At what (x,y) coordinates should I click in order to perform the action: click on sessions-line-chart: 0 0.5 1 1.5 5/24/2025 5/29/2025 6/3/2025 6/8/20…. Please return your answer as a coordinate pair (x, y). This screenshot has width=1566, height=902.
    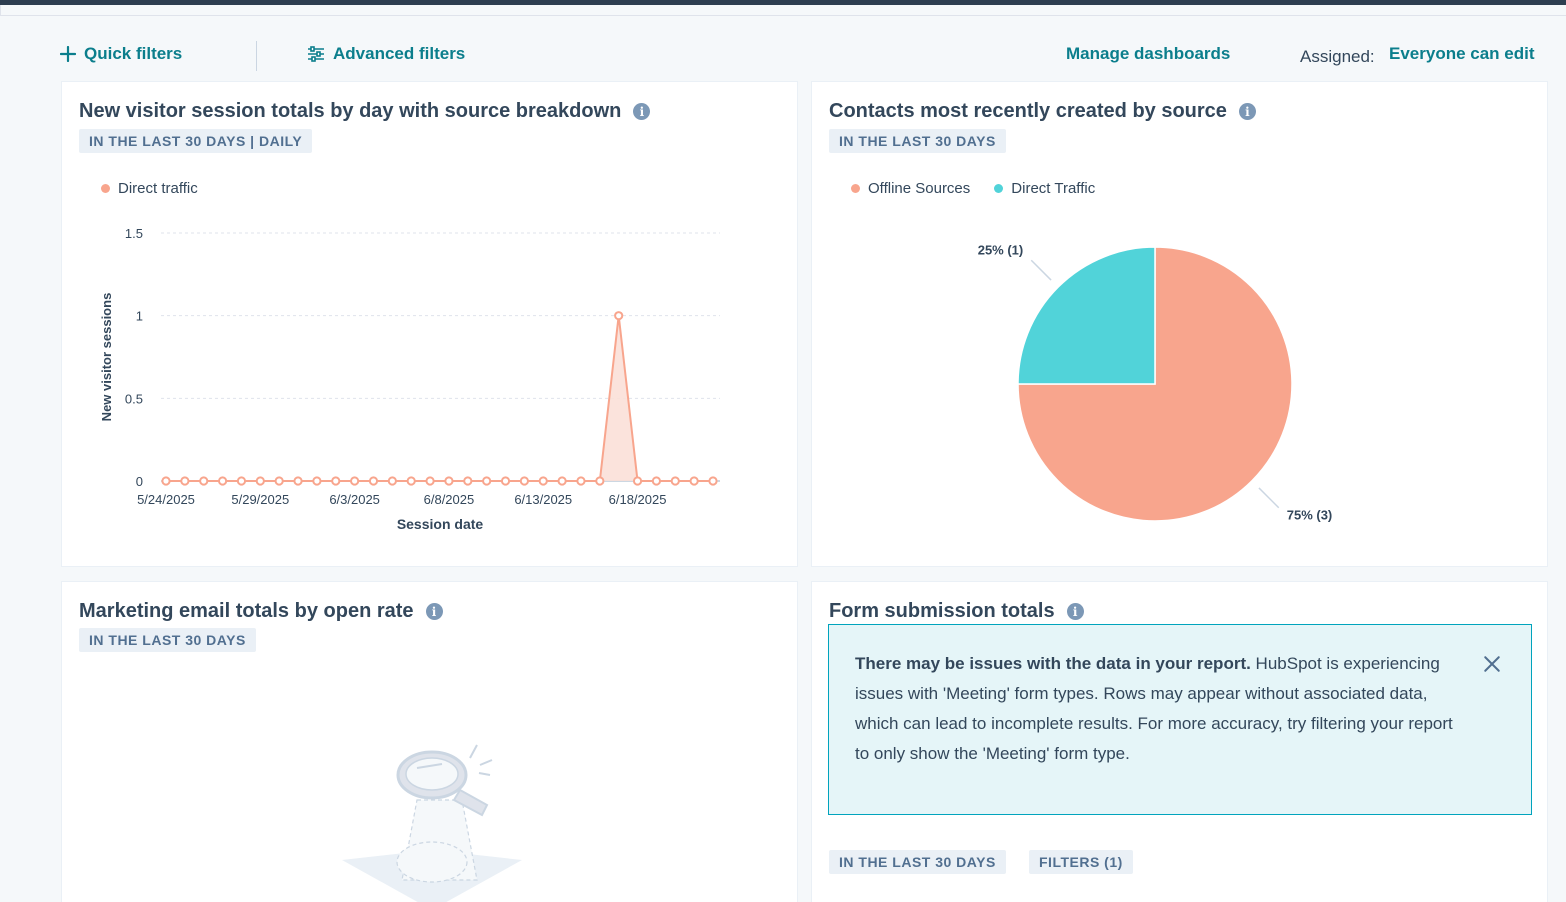
    Looking at the image, I should click on (409, 379).